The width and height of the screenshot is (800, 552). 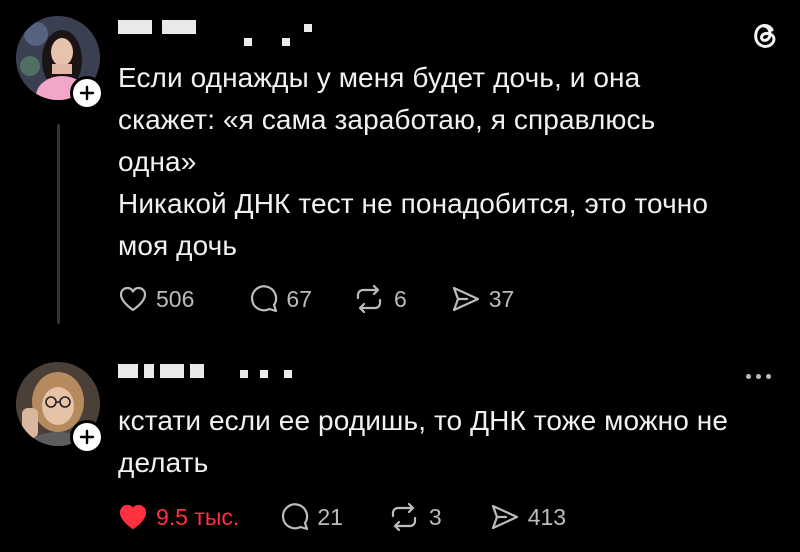 What do you see at coordinates (58, 224) in the screenshot?
I see `thread-line` at bounding box center [58, 224].